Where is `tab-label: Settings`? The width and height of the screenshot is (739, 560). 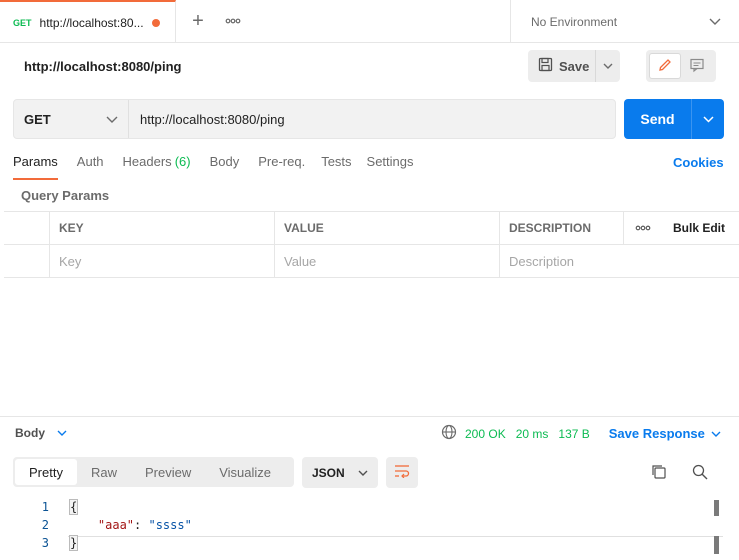 tab-label: Settings is located at coordinates (390, 161).